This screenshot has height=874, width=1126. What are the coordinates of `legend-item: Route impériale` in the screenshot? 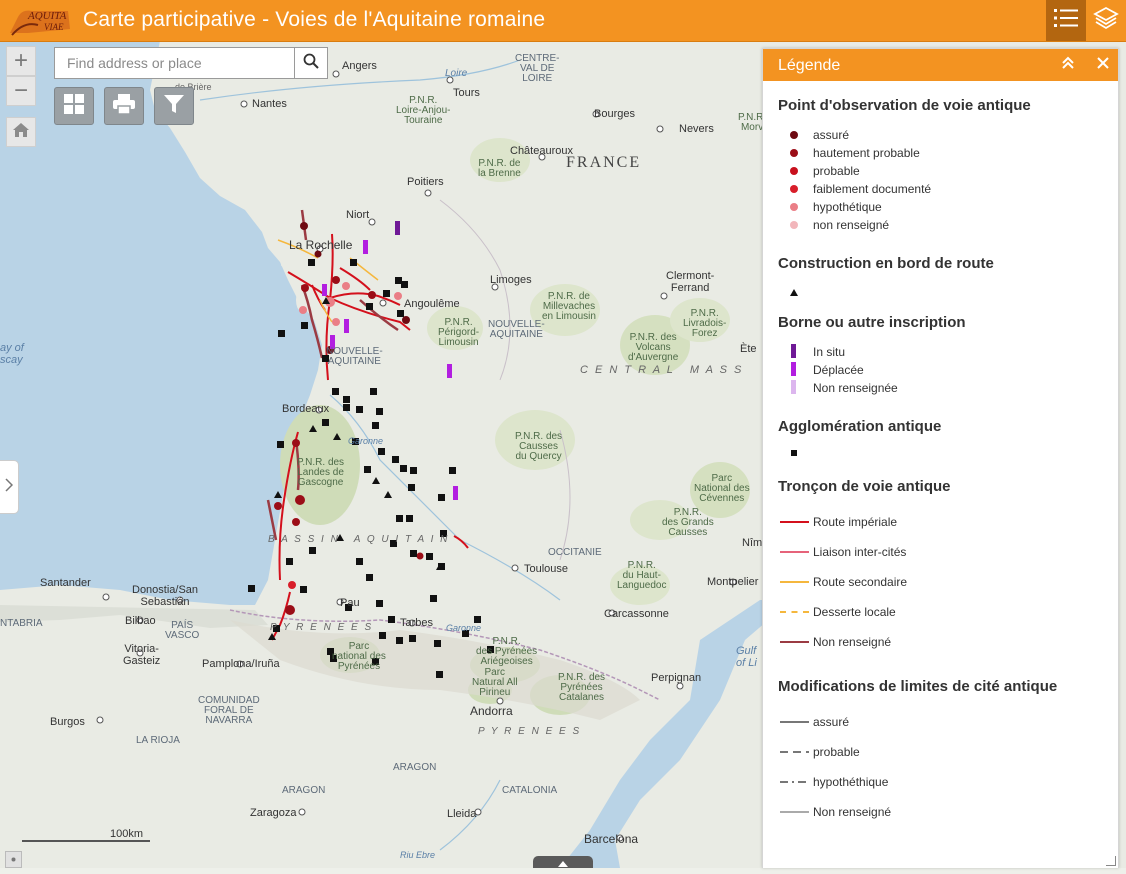 It's located at (837, 522).